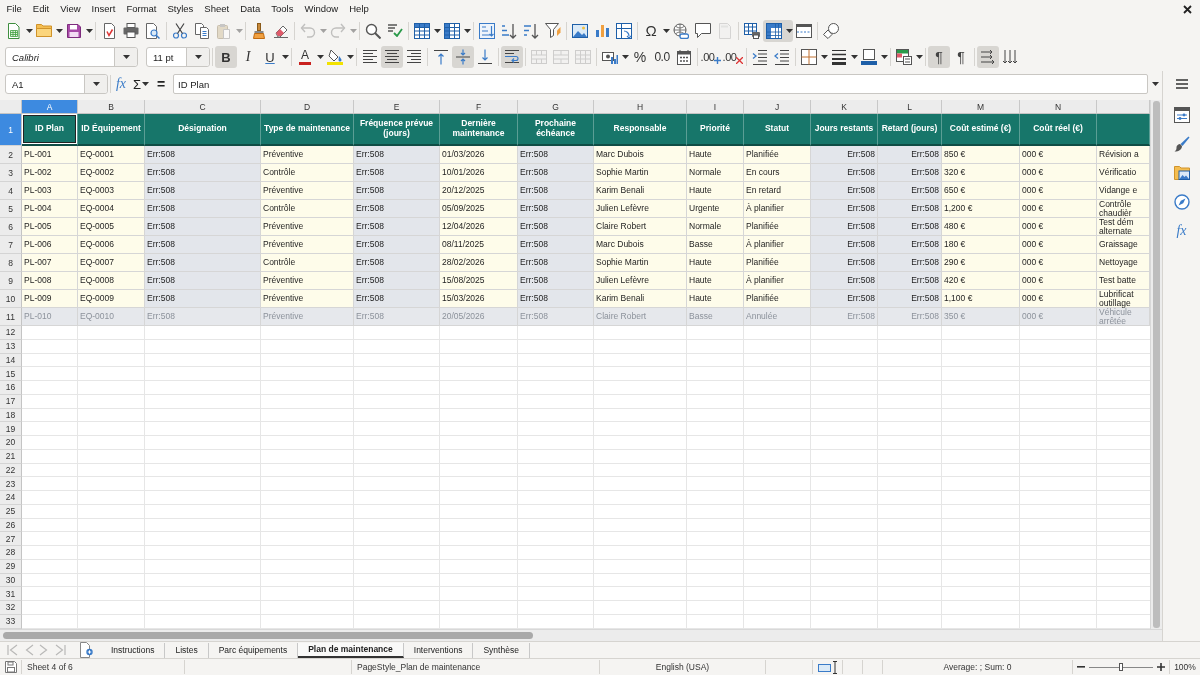 This screenshot has height=675, width=1200. Describe the element at coordinates (1123, 317) in the screenshot. I see `table-cell: Véhicule arrêtée` at that location.